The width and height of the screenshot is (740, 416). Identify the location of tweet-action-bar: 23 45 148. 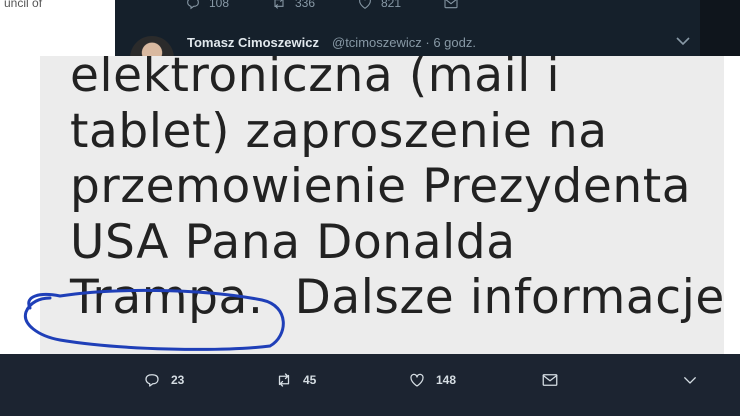
(370, 385).